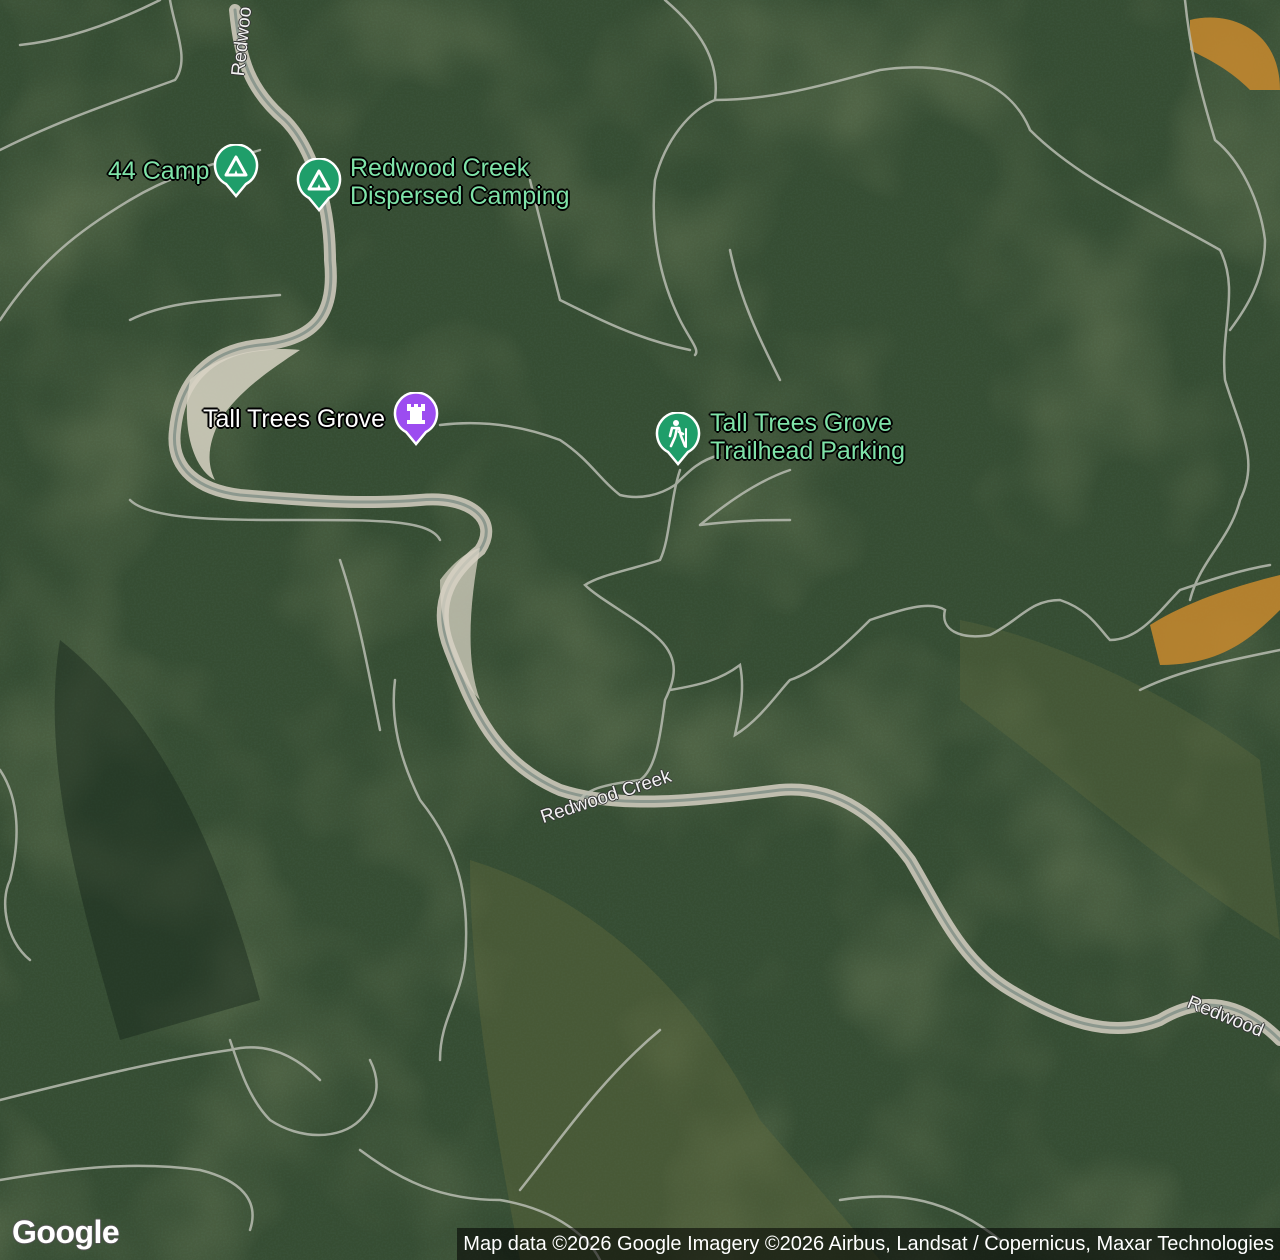 The height and width of the screenshot is (1260, 1280). What do you see at coordinates (66, 1232) in the screenshot?
I see `google-logo: Google` at bounding box center [66, 1232].